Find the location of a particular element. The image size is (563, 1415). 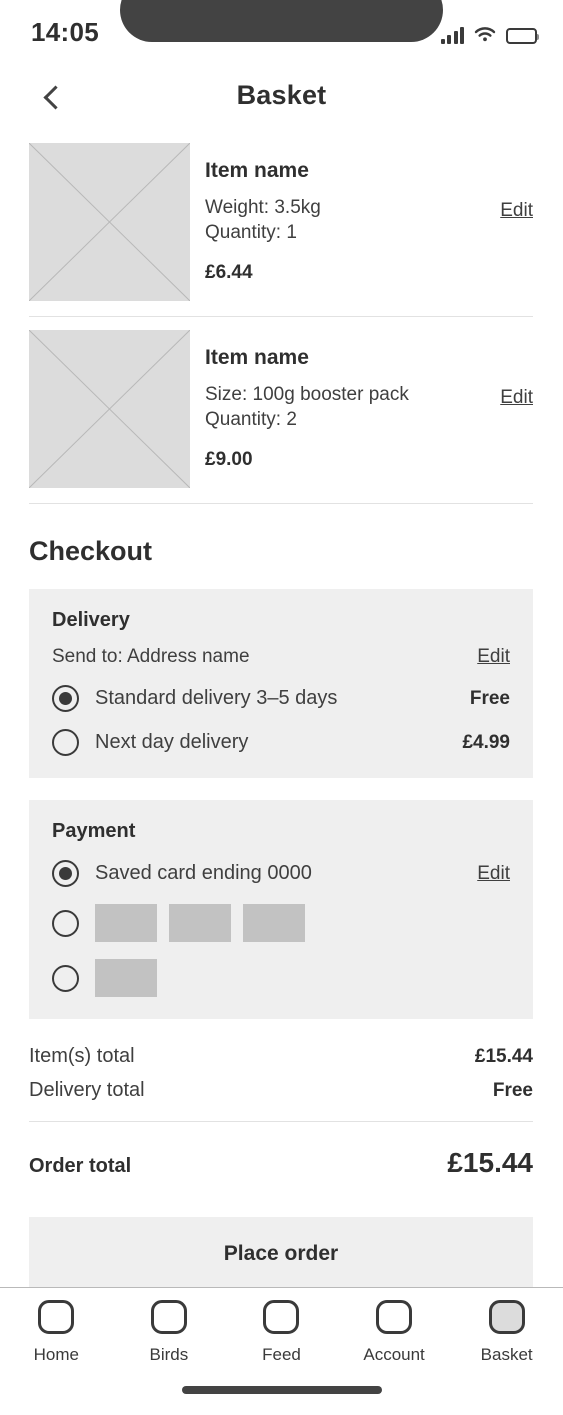

delivery-total-label: Delivery total is located at coordinates (87, 1090).